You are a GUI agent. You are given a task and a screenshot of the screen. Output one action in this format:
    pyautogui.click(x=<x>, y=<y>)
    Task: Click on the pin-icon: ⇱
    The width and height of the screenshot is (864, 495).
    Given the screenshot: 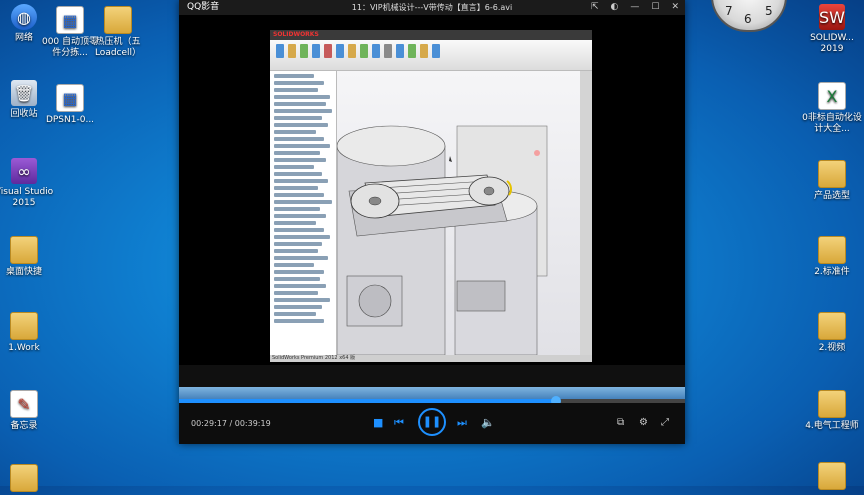 What is the action you would take?
    pyautogui.click(x=595, y=7)
    